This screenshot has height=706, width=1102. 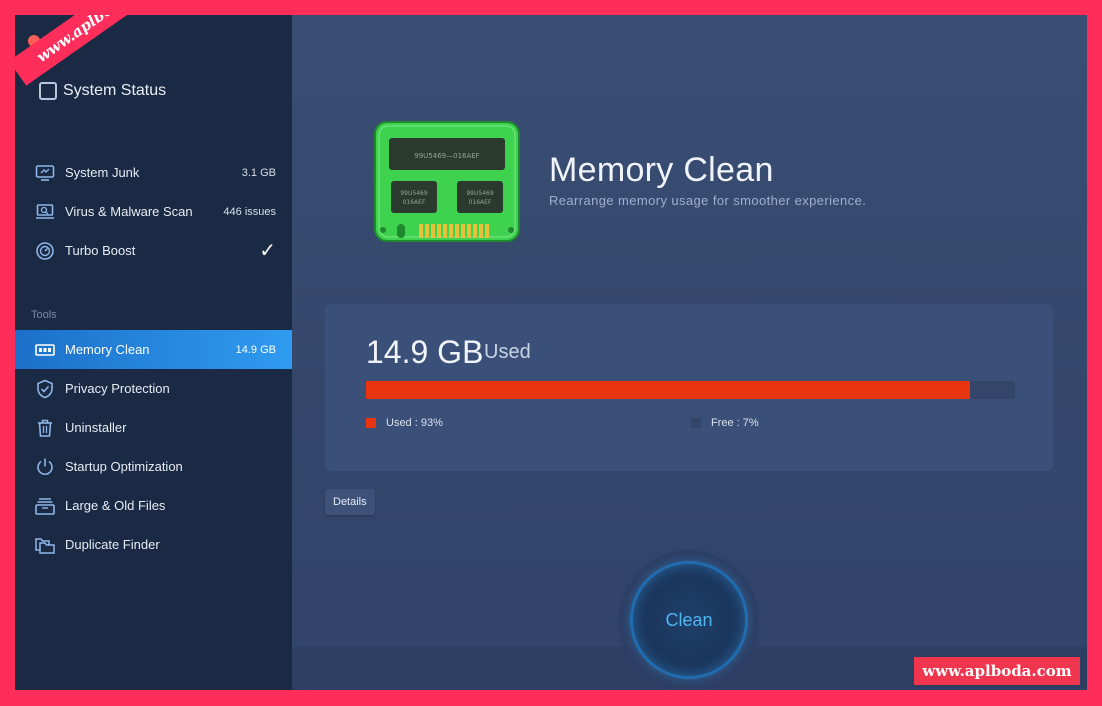 I want to click on system-status-link: System Status, so click(x=102, y=91).